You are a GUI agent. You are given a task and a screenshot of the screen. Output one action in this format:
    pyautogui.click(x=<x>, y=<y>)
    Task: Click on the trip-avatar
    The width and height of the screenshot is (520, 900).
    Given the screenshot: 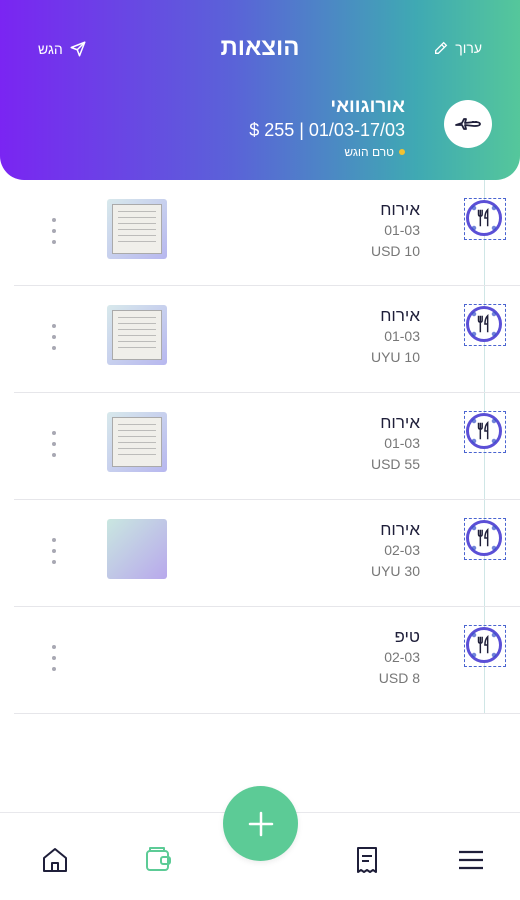 What is the action you would take?
    pyautogui.click(x=468, y=124)
    